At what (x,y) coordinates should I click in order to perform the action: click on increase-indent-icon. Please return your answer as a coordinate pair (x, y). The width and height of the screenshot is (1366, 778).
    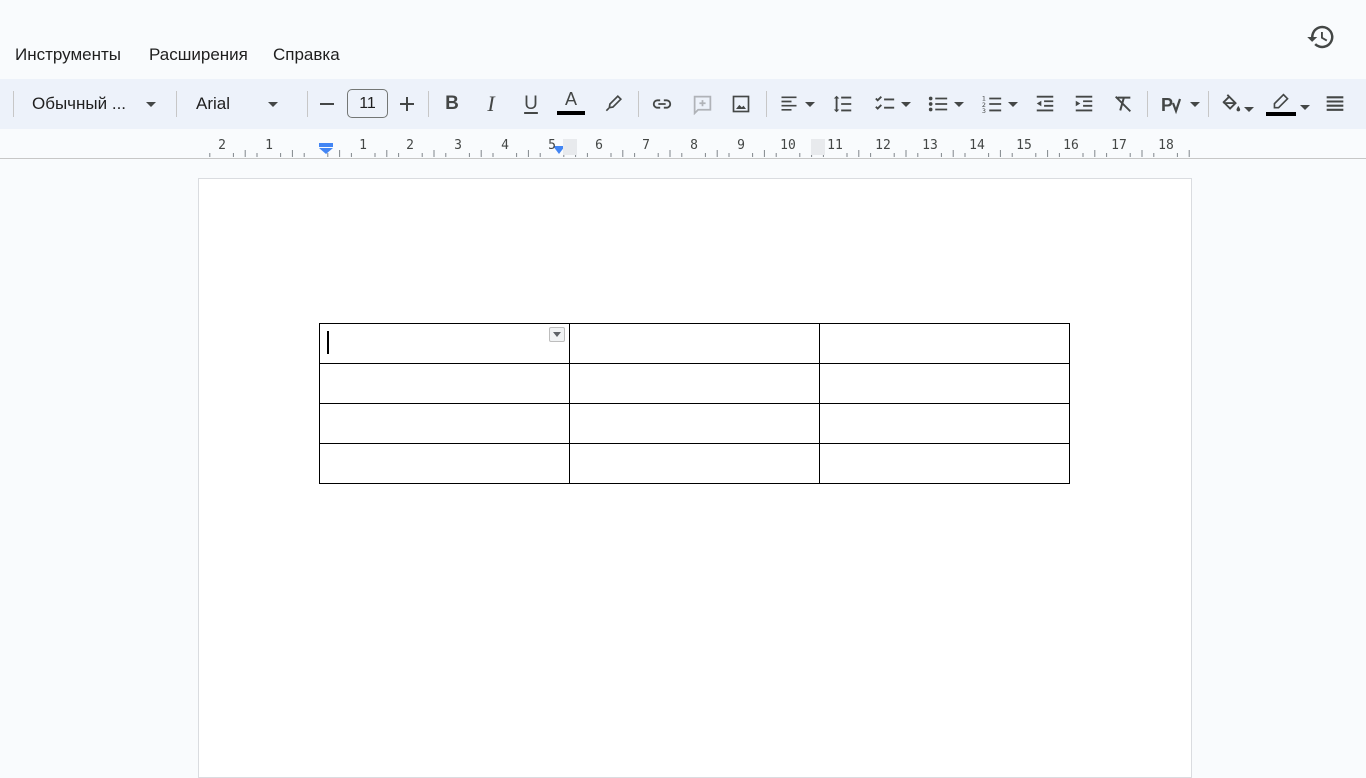
    Looking at the image, I should click on (1084, 103).